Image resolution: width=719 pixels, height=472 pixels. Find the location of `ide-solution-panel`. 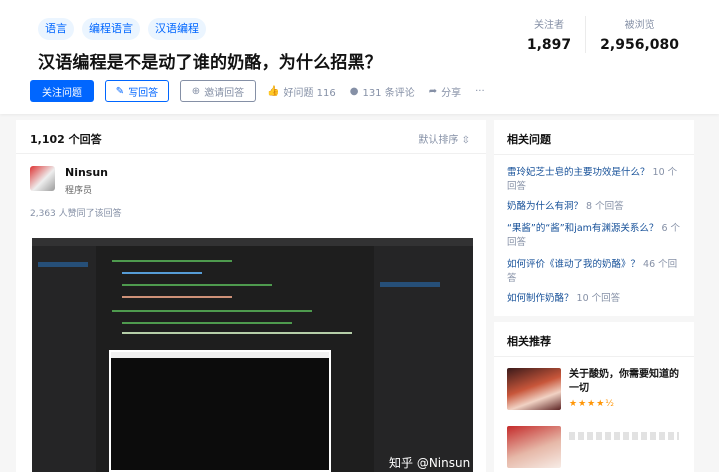

ide-solution-panel is located at coordinates (423, 359).